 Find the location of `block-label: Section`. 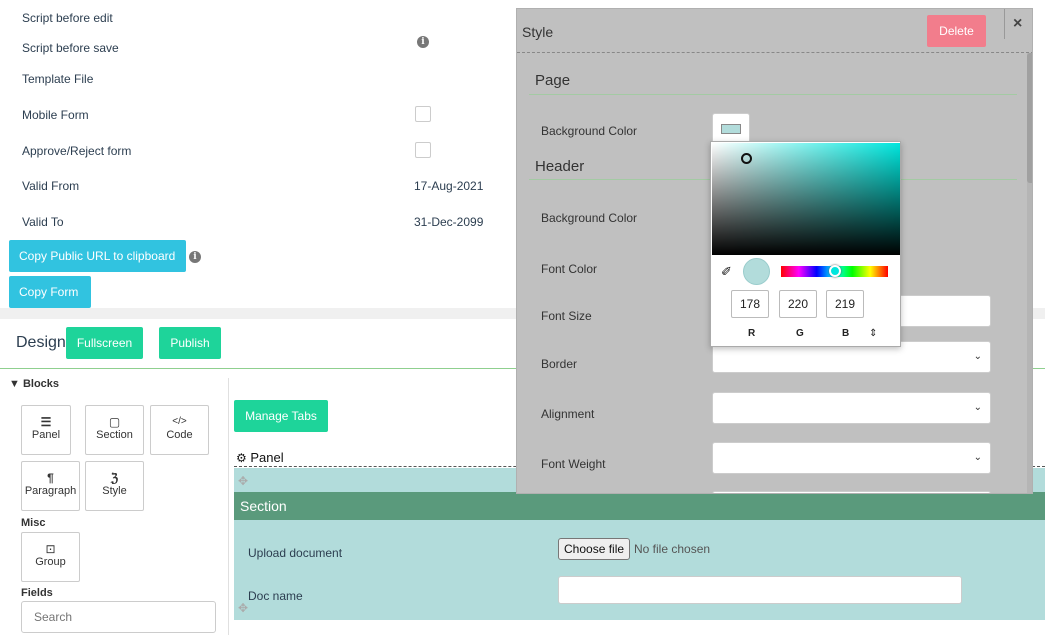

block-label: Section is located at coordinates (114, 435).